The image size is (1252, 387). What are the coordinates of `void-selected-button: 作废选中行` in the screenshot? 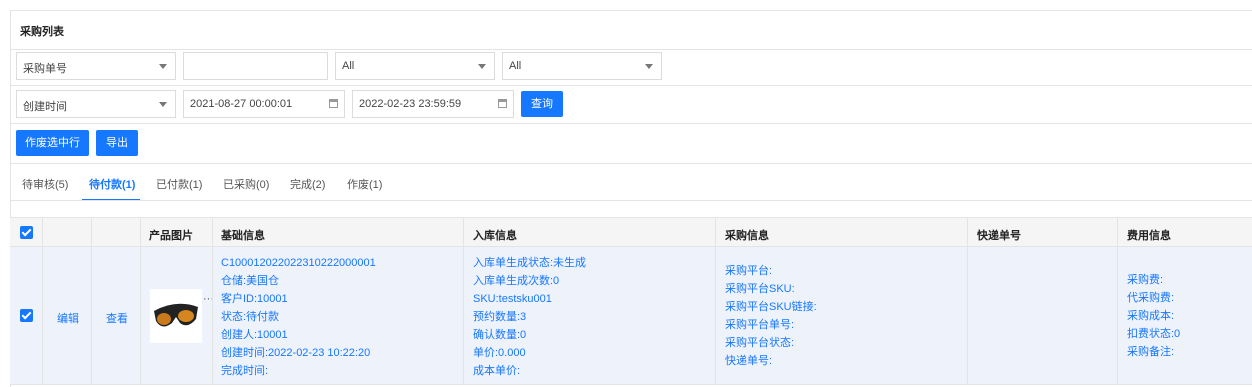 It's located at (52, 143).